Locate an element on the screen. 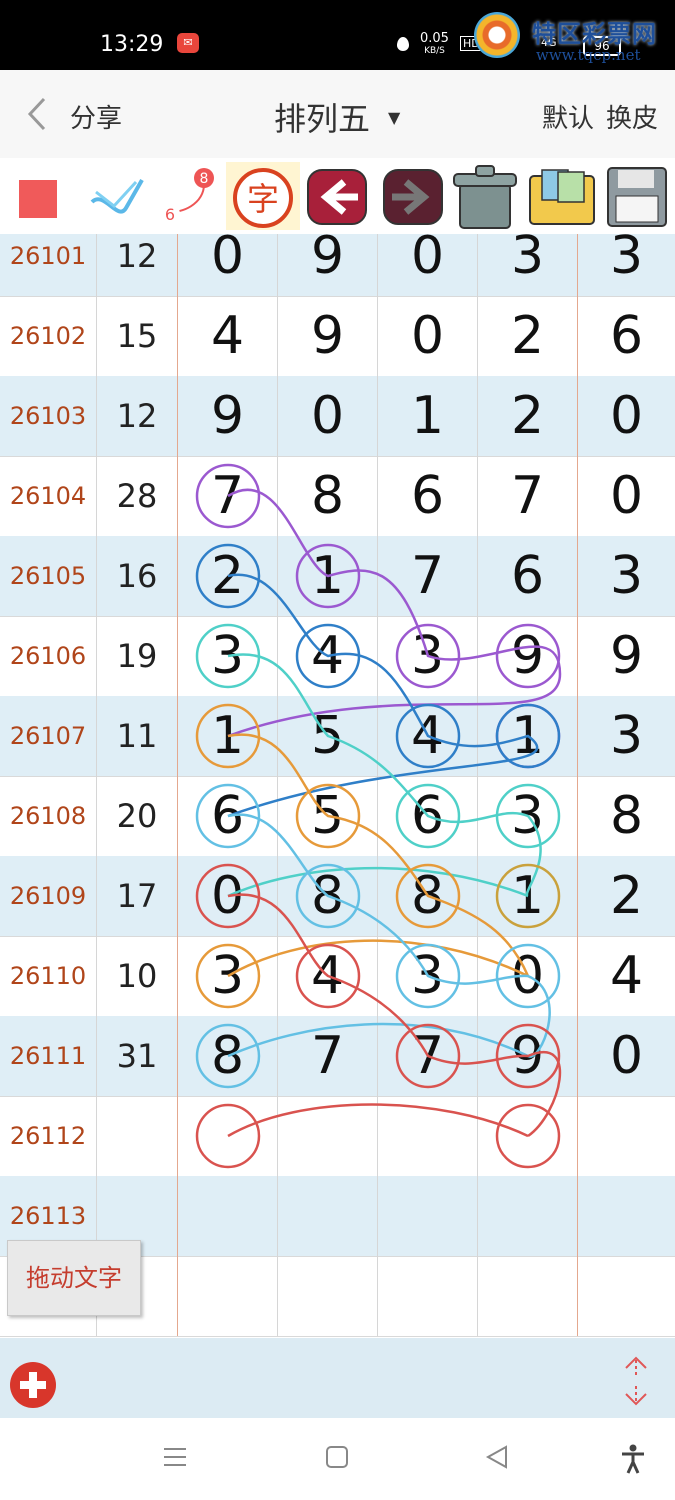  table-row: 26102 15 4 9 0 2 6 is located at coordinates (337, 336).